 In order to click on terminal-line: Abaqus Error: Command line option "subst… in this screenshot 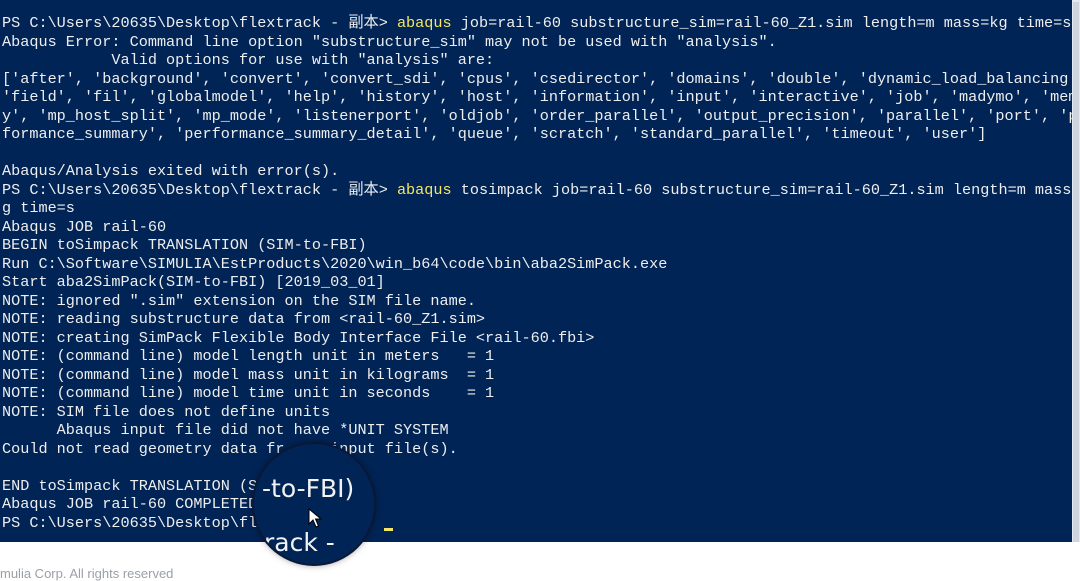, I will do `click(537, 42)`.